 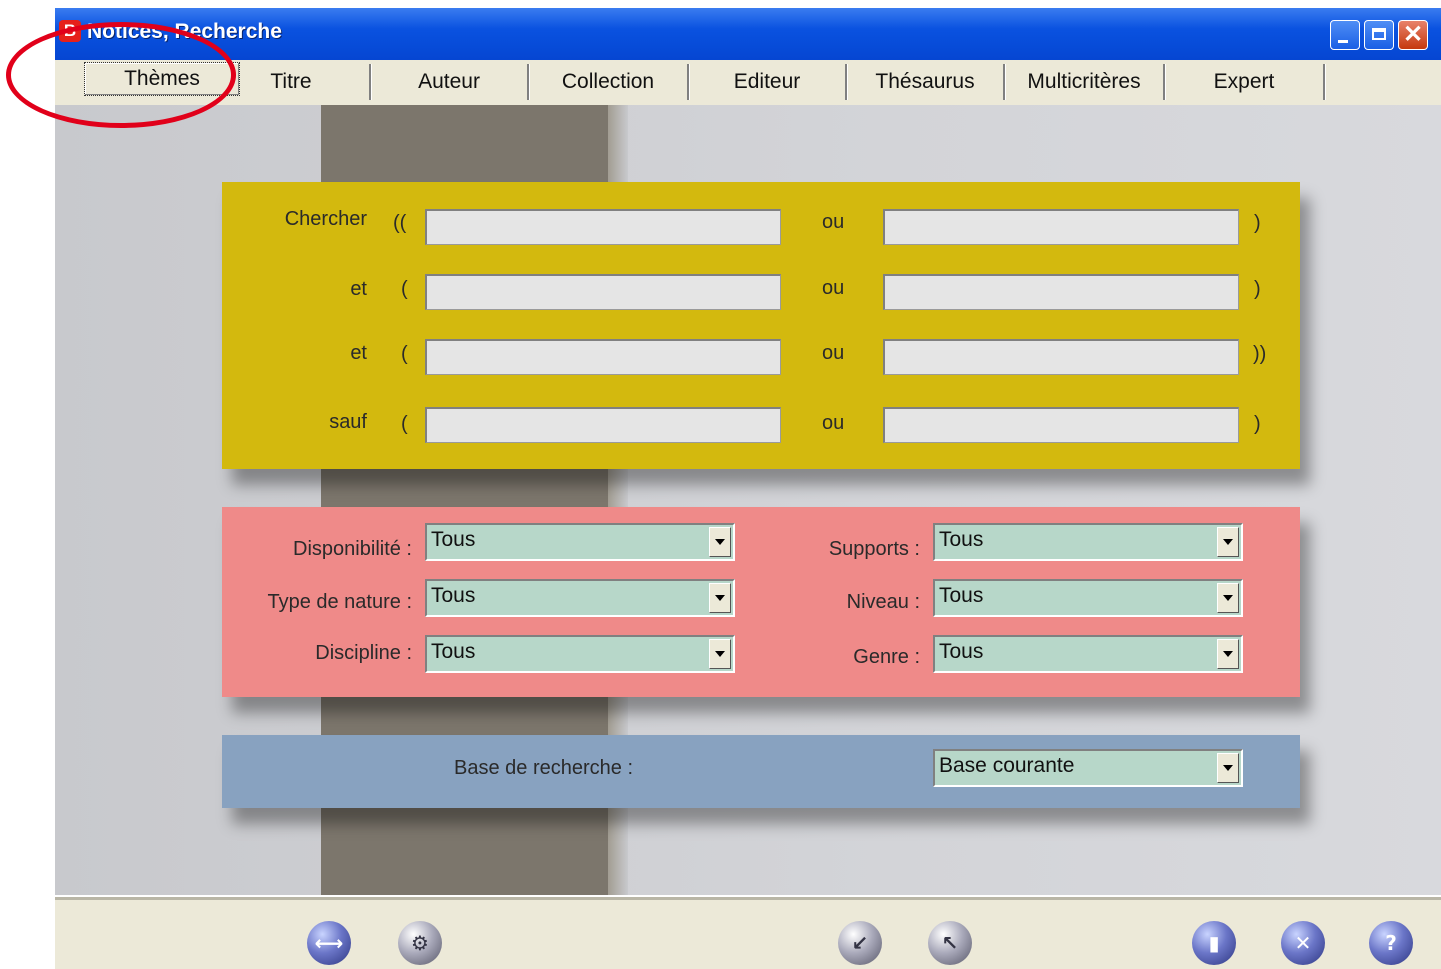 I want to click on select-value: Base courante, so click(x=1007, y=765).